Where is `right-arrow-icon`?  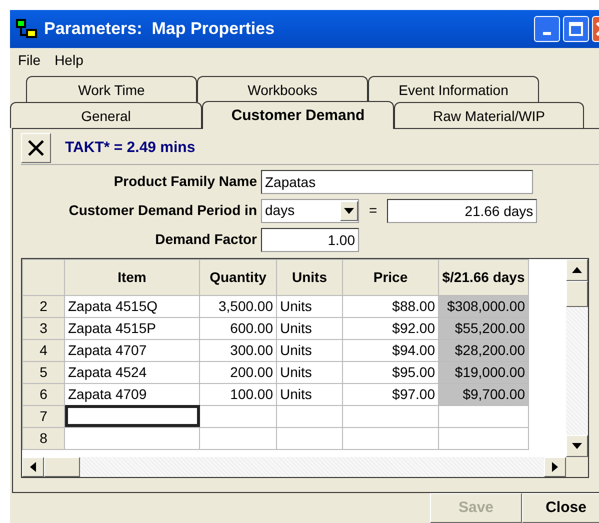 right-arrow-icon is located at coordinates (555, 467).